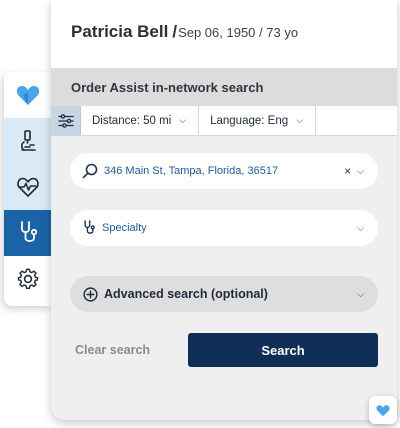  I want to click on gear-icon, so click(28, 278).